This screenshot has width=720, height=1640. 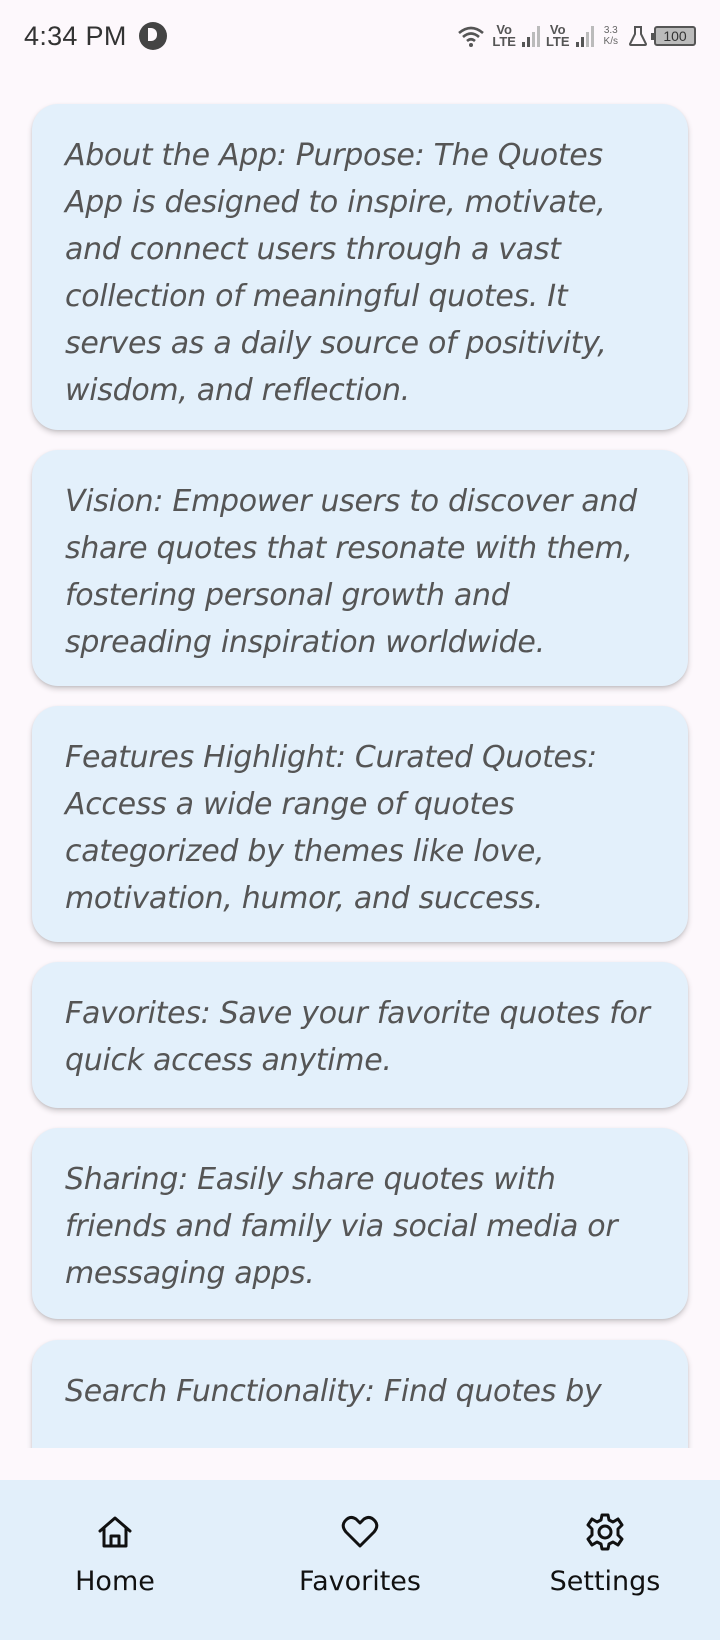 I want to click on home-icon, so click(x=115, y=1532).